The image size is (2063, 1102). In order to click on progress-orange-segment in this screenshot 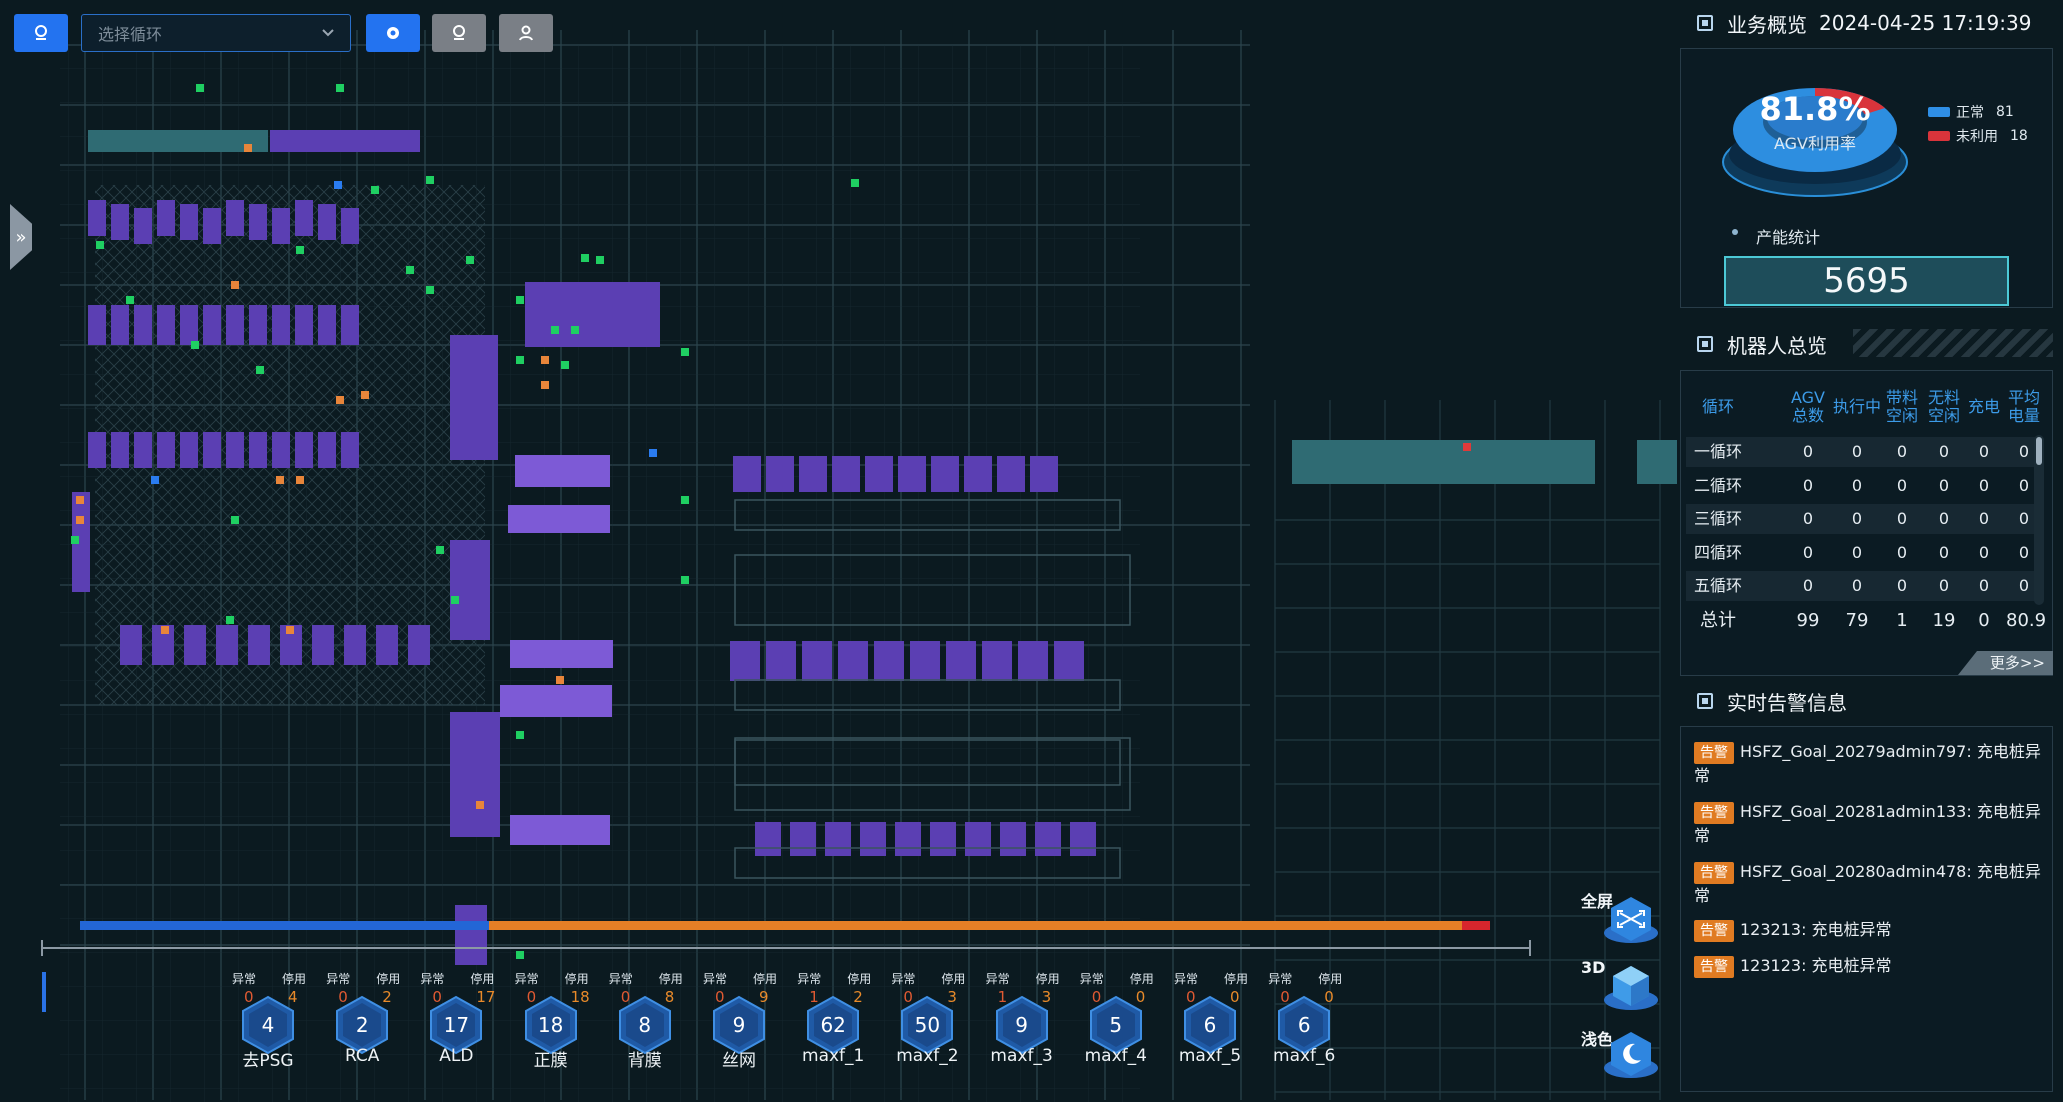, I will do `click(975, 925)`.